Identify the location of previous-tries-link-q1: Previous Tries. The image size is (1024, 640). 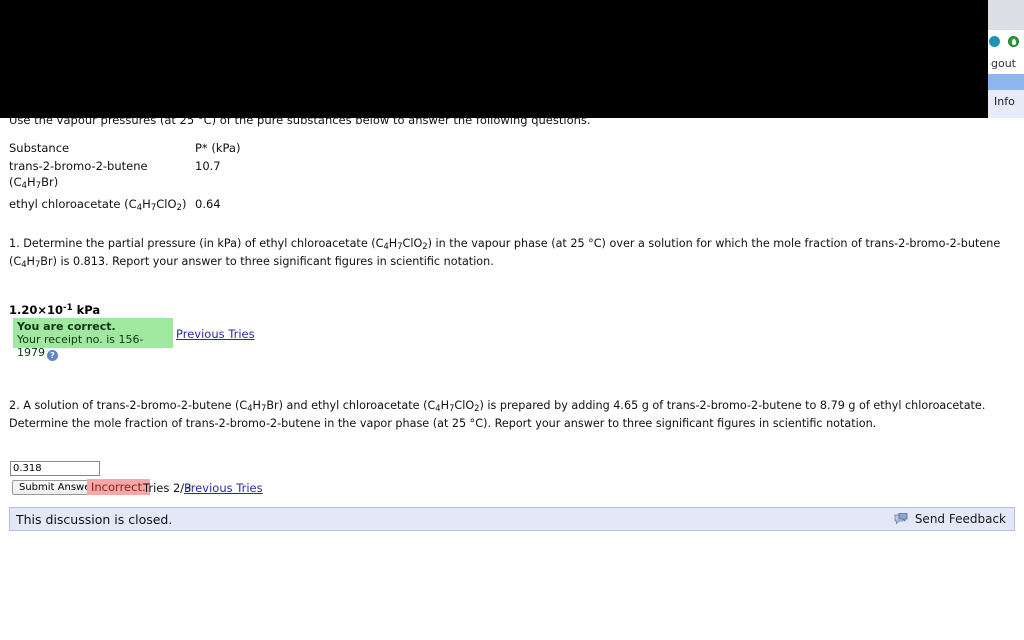
(215, 334).